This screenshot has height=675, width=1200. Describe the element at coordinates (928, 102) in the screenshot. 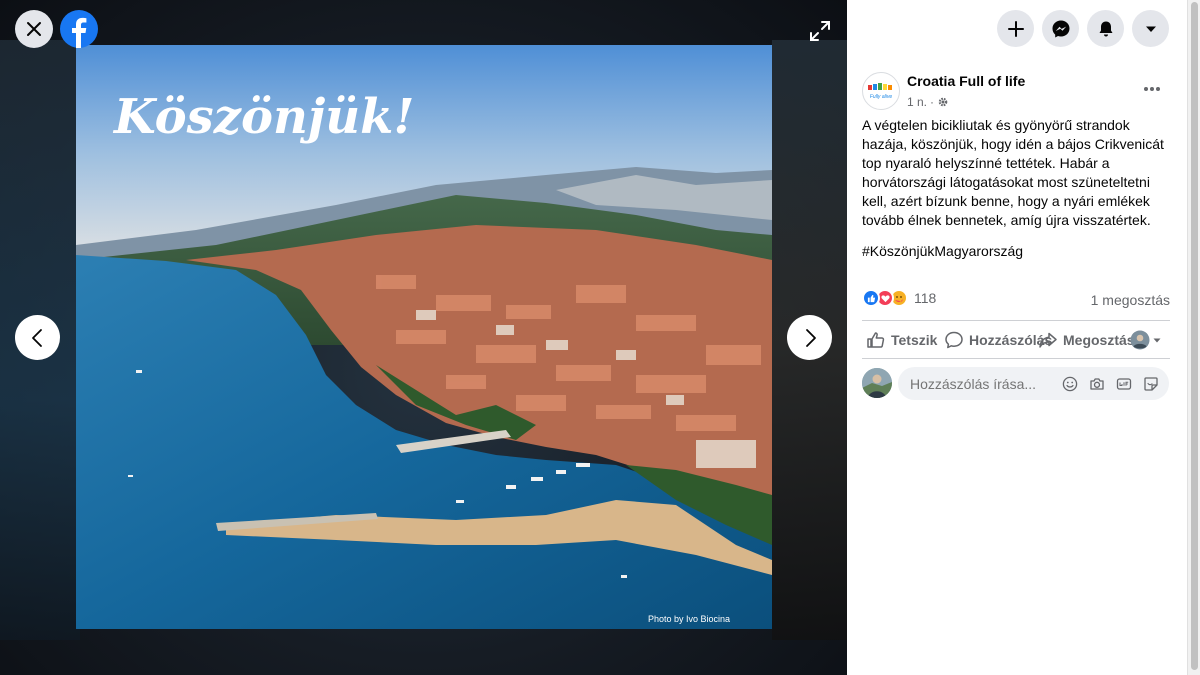

I see `post-meta: 1 n. ·` at that location.